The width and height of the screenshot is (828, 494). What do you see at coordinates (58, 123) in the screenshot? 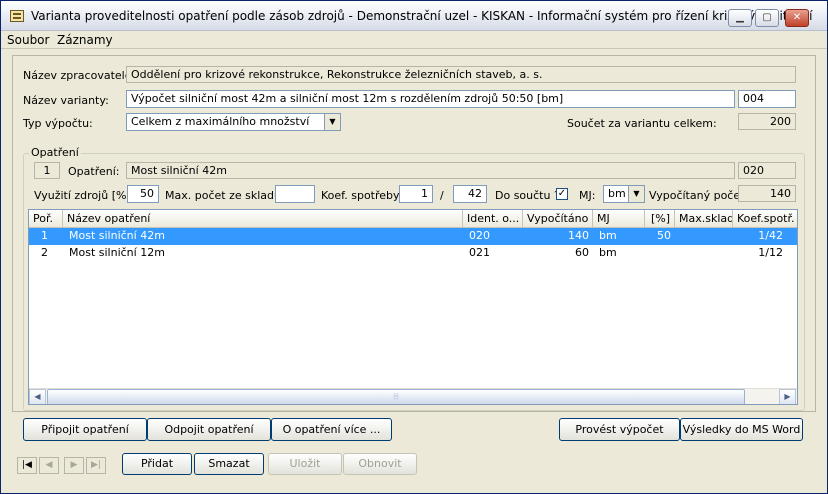
I see `calc-type-label: Typ výpočtu:` at bounding box center [58, 123].